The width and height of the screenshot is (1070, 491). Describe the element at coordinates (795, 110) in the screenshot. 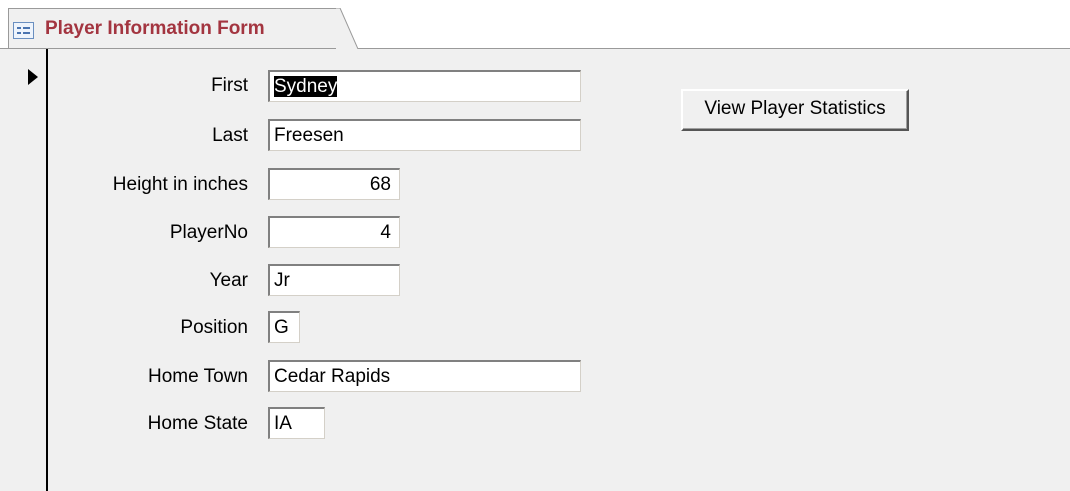

I see `view-player-statistics-button: View Player Statistics` at that location.